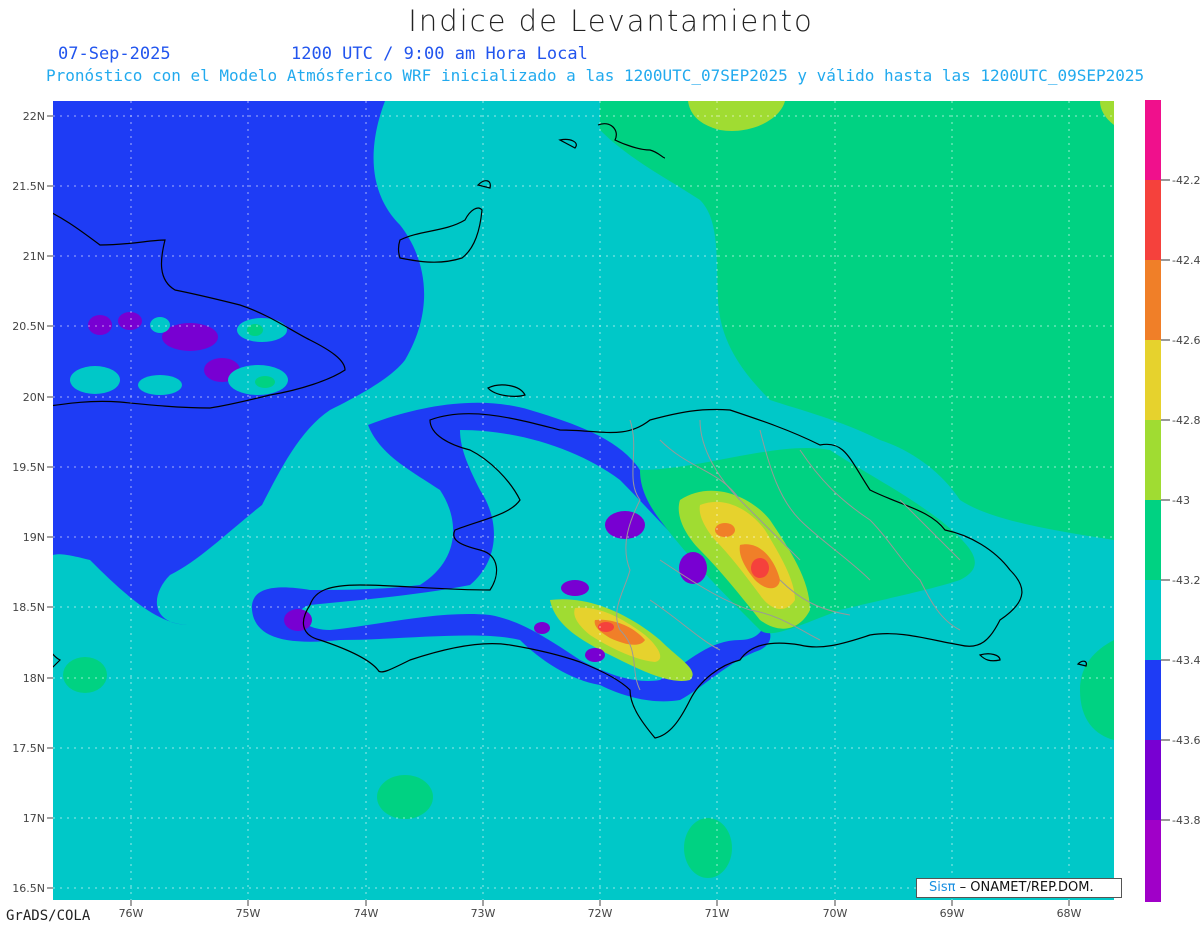 The height and width of the screenshot is (927, 1200). I want to click on lon-label: 76W, so click(131, 913).